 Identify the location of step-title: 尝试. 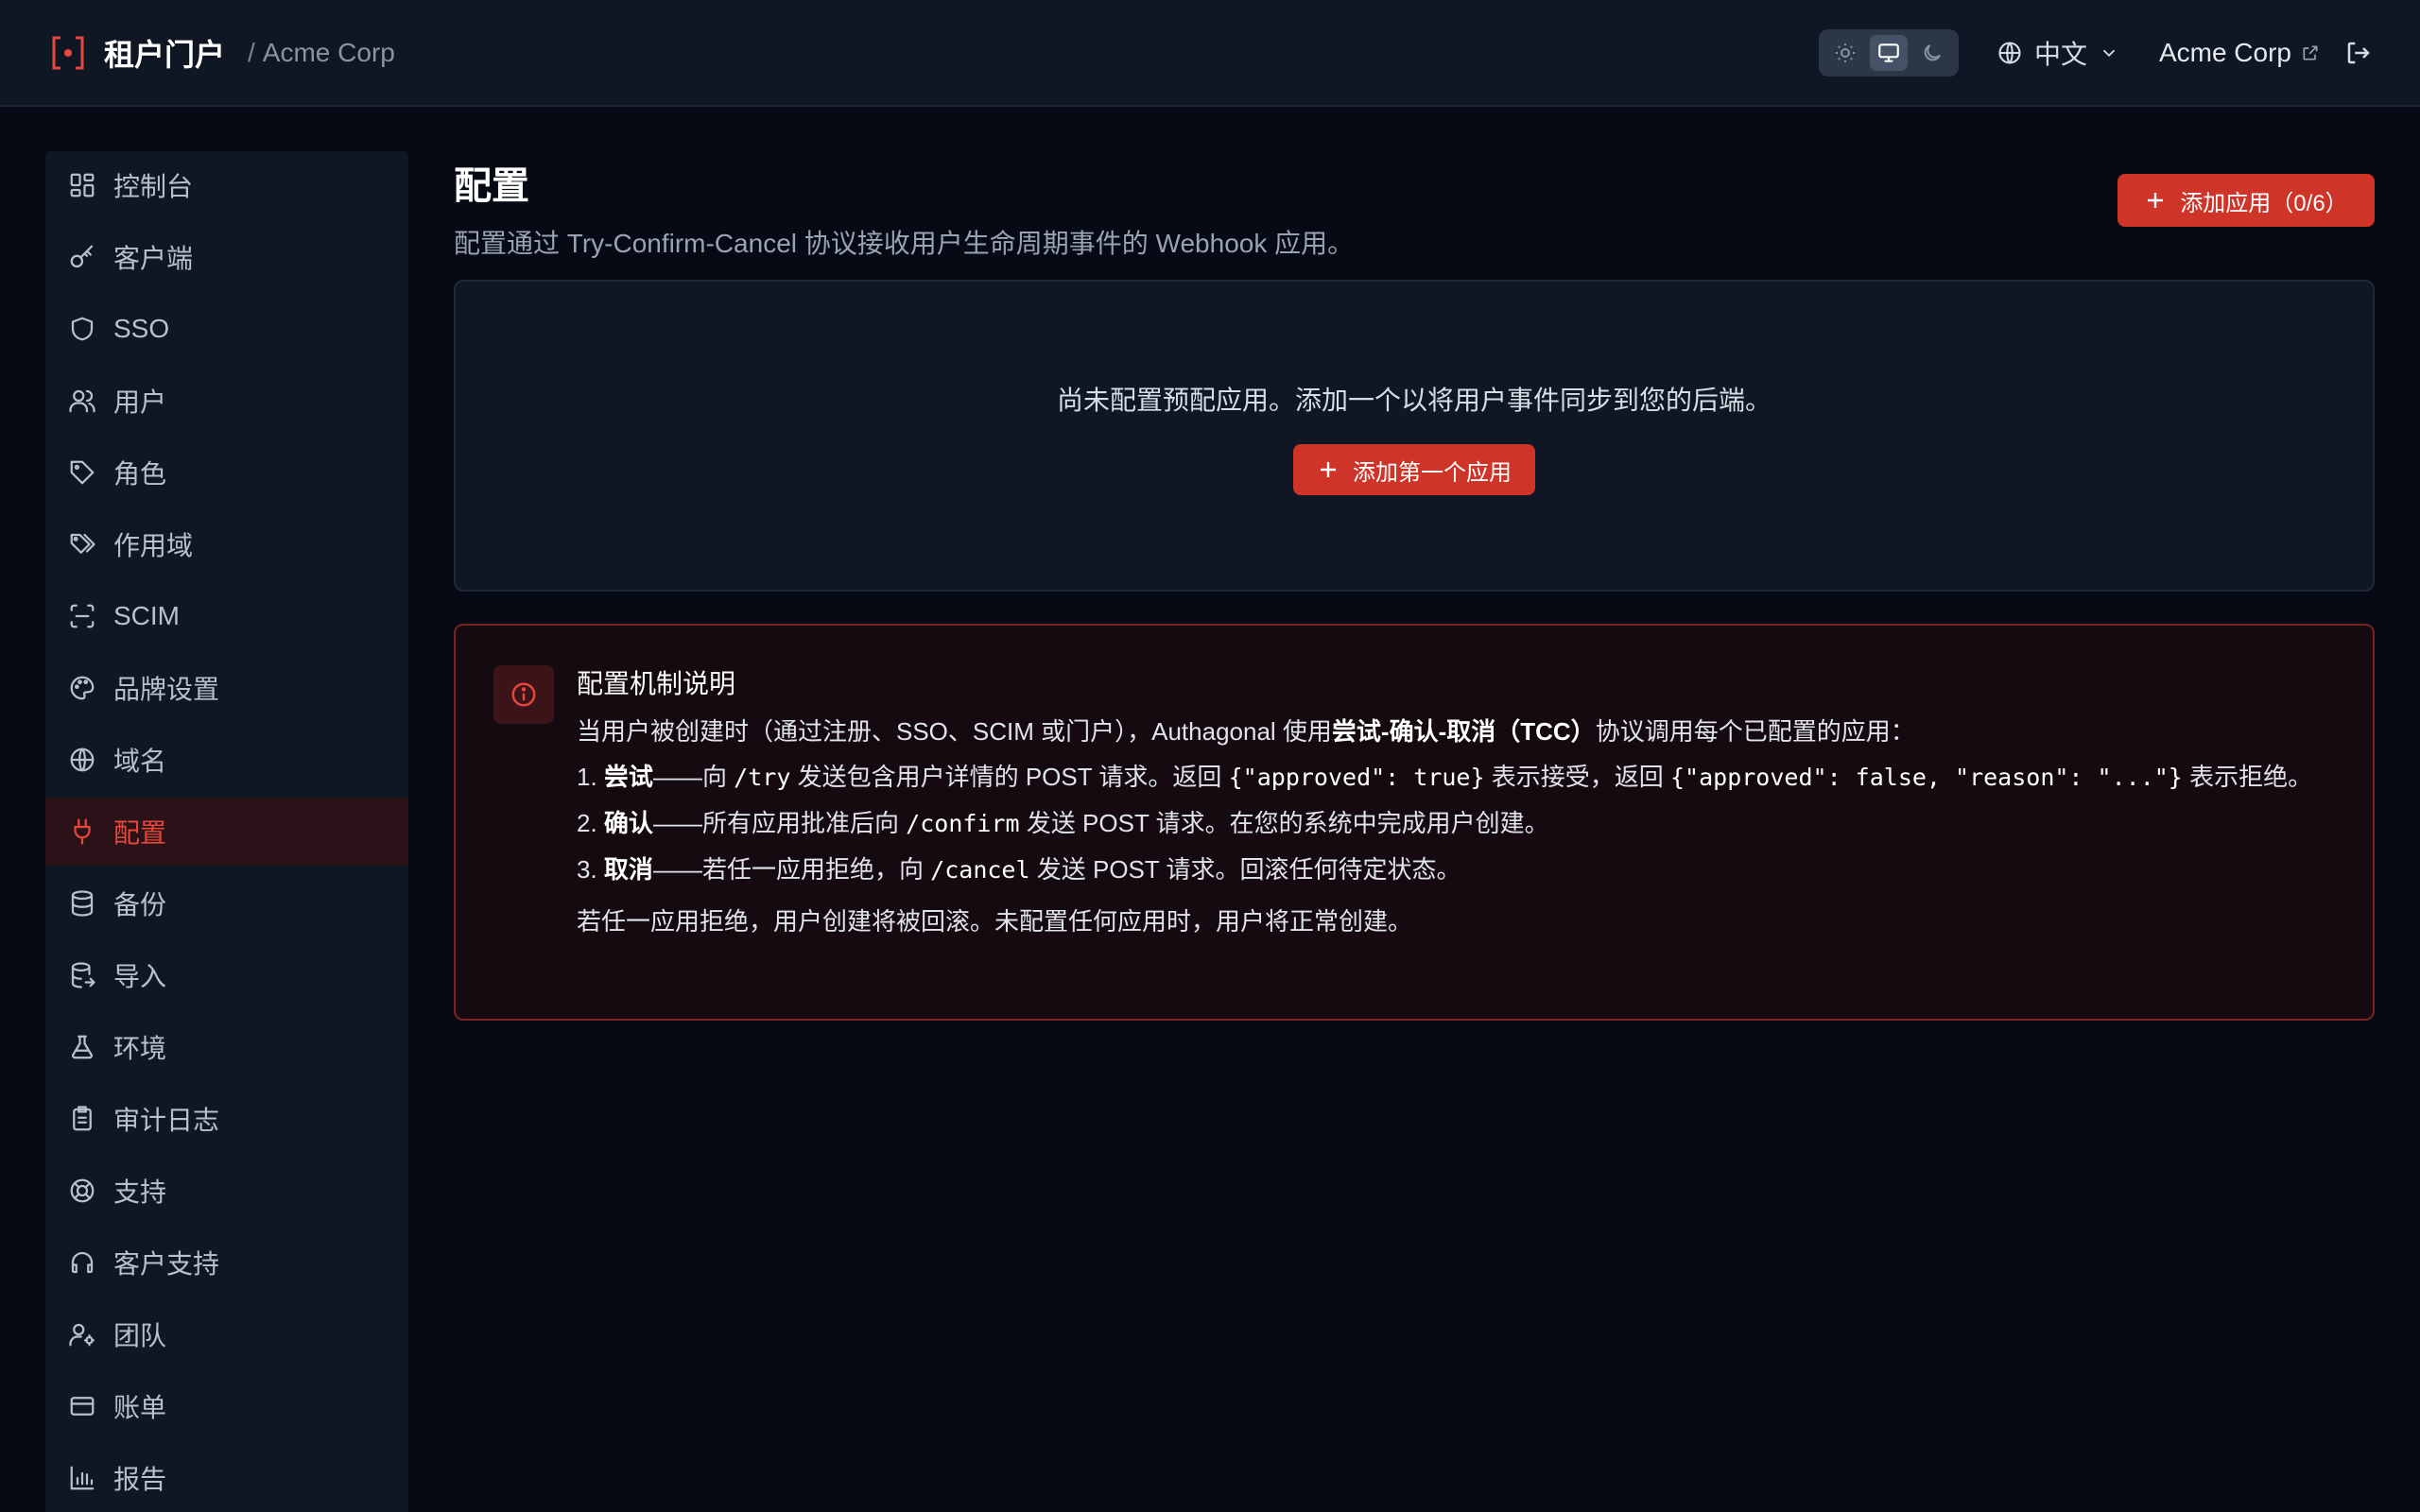
(628, 777).